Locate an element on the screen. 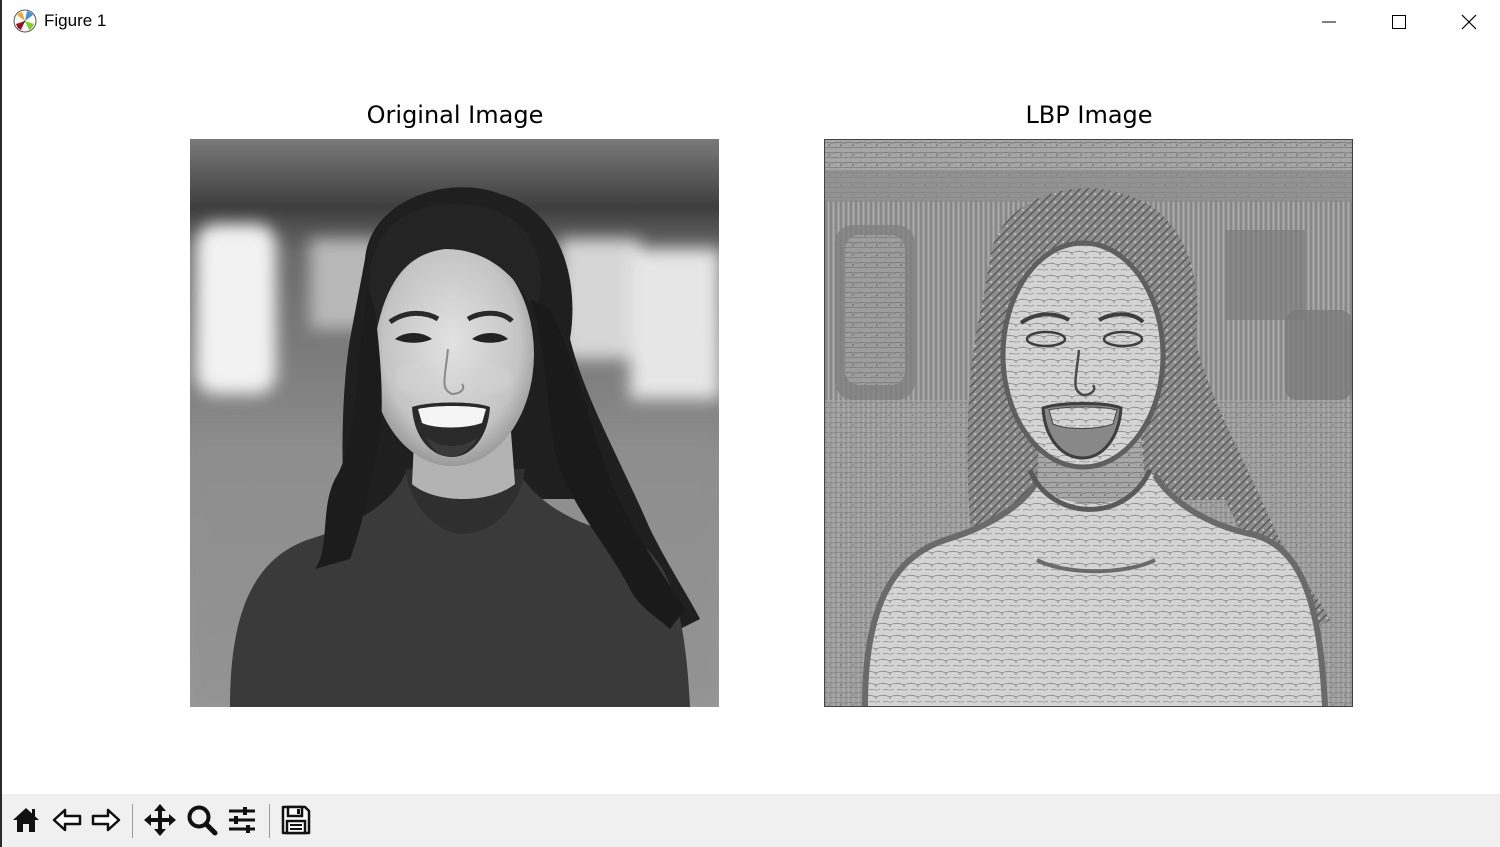 The image size is (1500, 847). matplotlib-icon is located at coordinates (25, 21).